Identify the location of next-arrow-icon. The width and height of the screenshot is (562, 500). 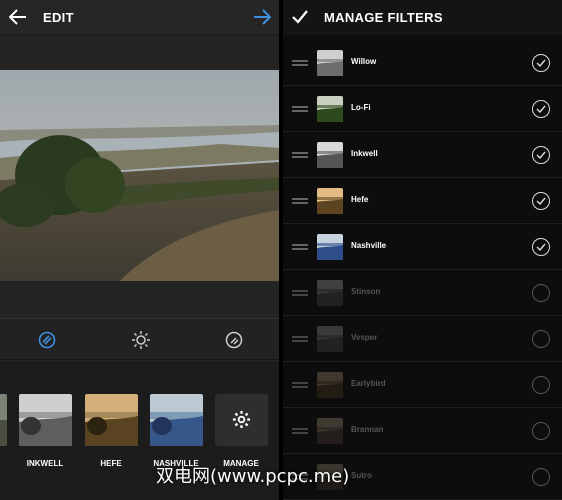
(262, 17).